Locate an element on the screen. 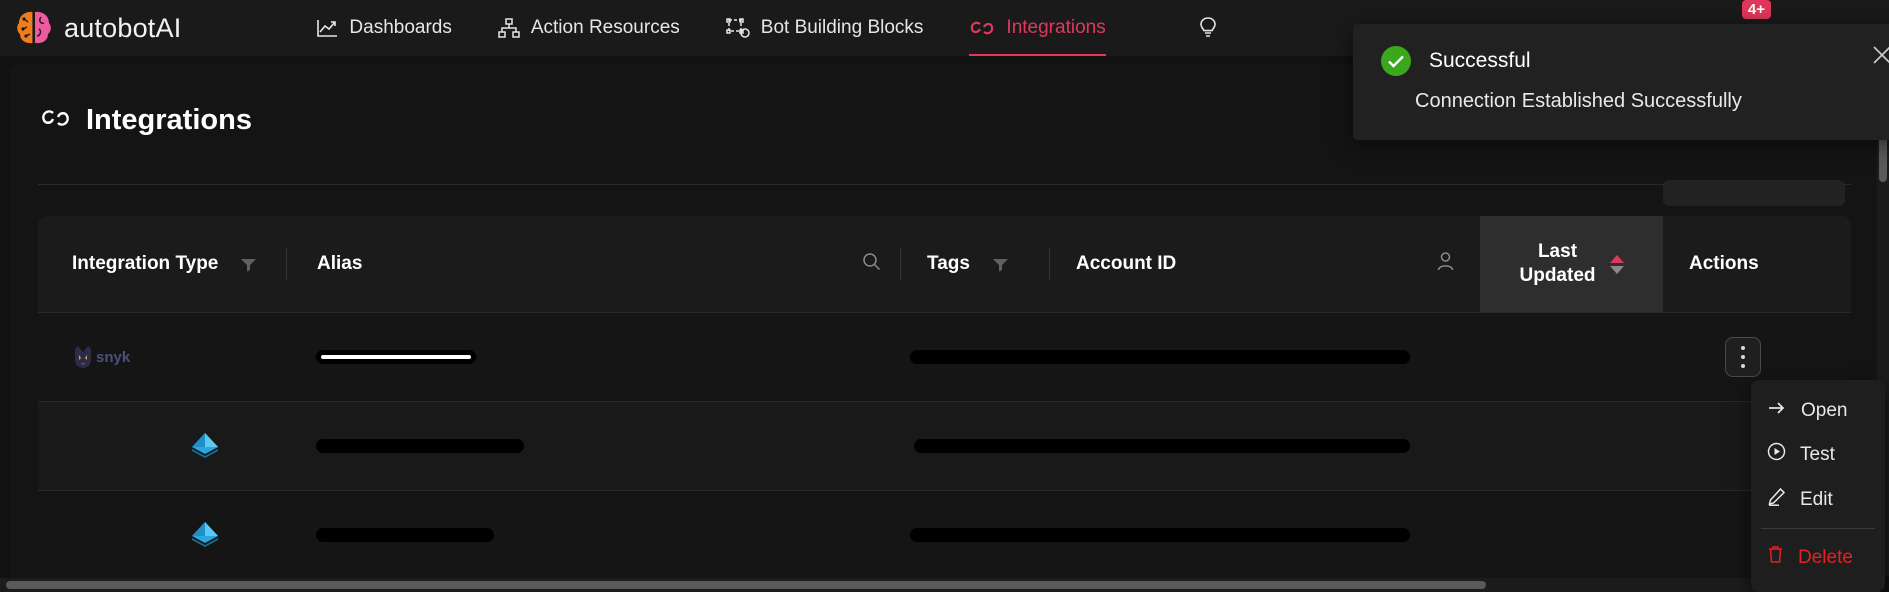 Image resolution: width=1889 pixels, height=592 pixels. column-label-account-id: Account ID is located at coordinates (1126, 264).